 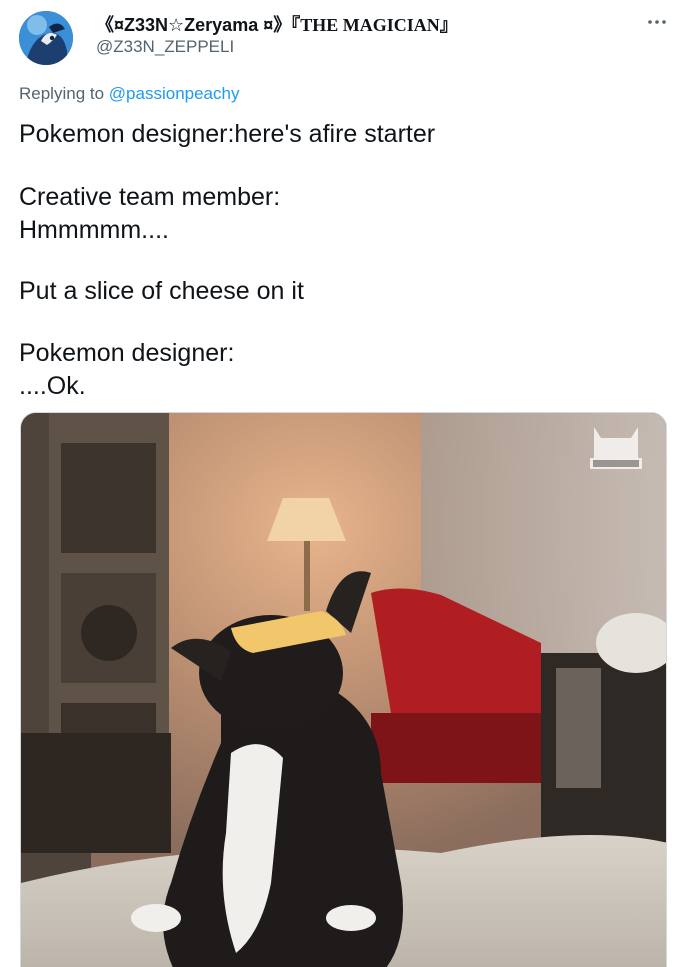 What do you see at coordinates (62, 93) in the screenshot?
I see `replying-to-label: Replying to` at bounding box center [62, 93].